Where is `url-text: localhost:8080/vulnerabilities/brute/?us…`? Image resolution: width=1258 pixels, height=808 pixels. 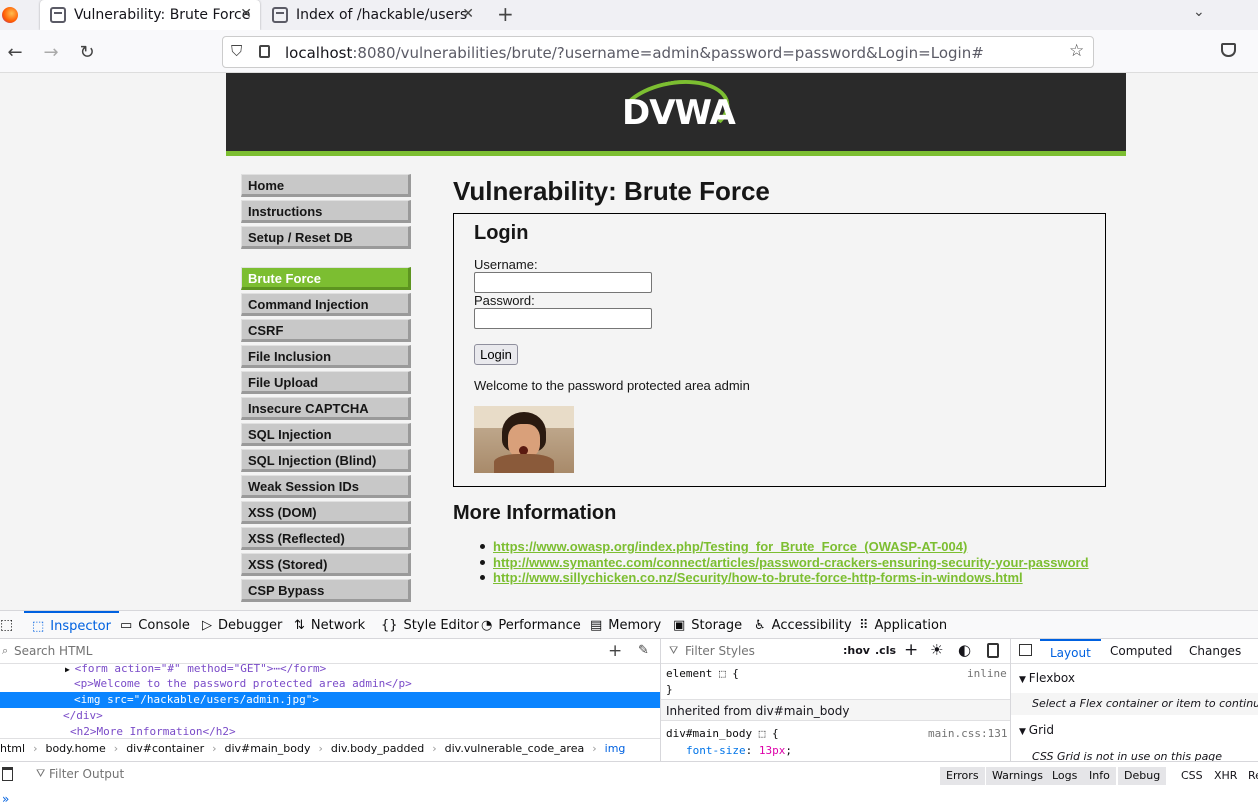 url-text: localhost:8080/vulnerabilities/brute/?us… is located at coordinates (634, 53).